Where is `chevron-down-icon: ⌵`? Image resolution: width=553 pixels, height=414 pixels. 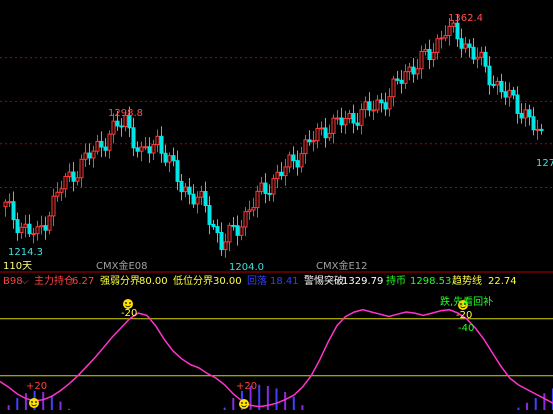
chevron-down-icon: ⌵ is located at coordinates (25, 281).